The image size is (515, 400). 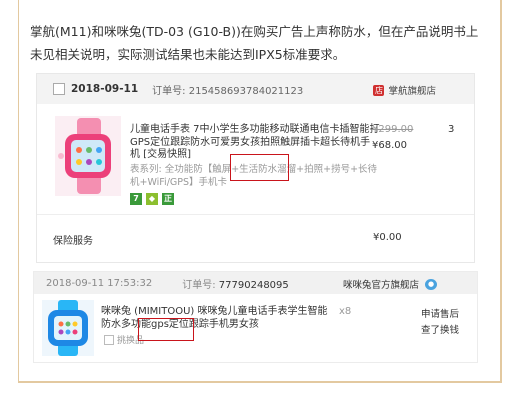 I want to click on article-line-2: 未见相关说明，实际测试结果也未能达到IPX5标准要求。, so click(x=188, y=54).